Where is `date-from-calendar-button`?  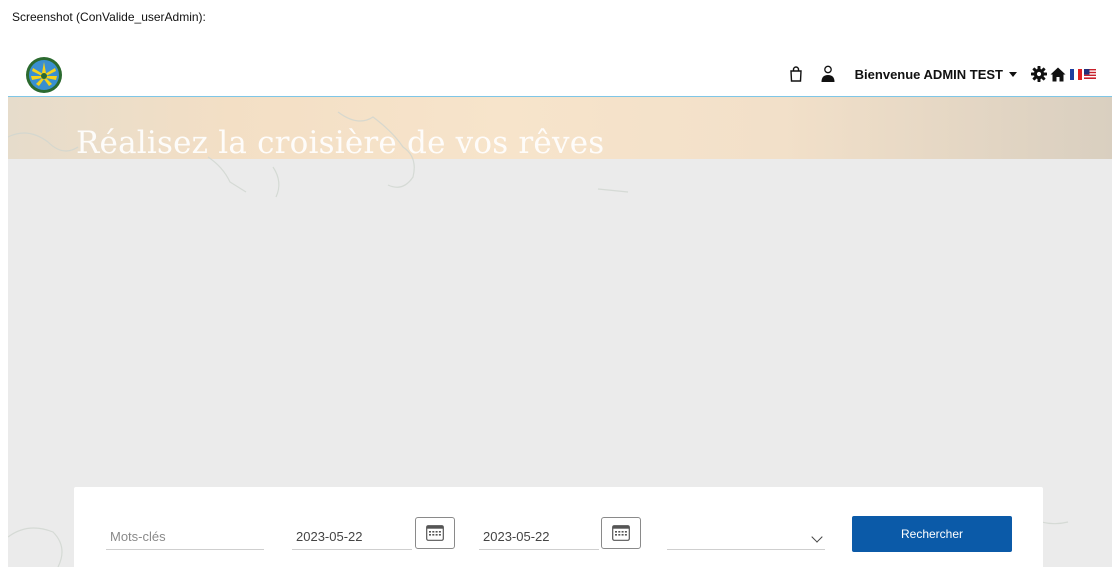
date-from-calendar-button is located at coordinates (435, 533).